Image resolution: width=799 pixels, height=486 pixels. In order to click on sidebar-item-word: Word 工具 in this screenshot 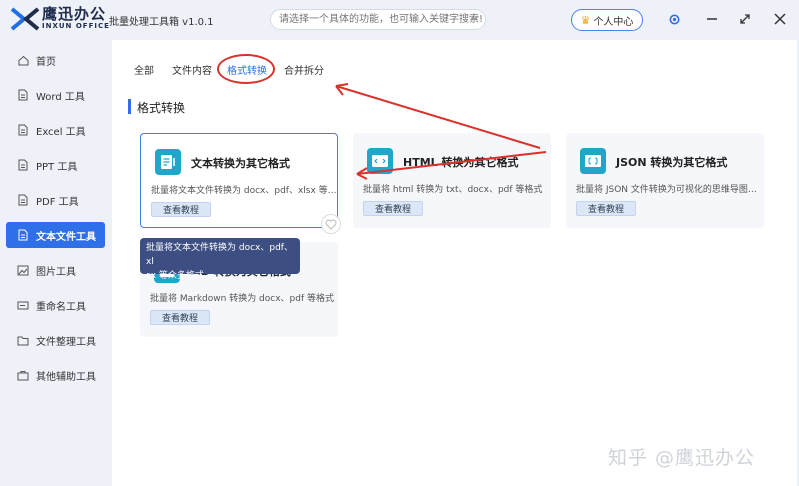, I will do `click(55, 95)`.